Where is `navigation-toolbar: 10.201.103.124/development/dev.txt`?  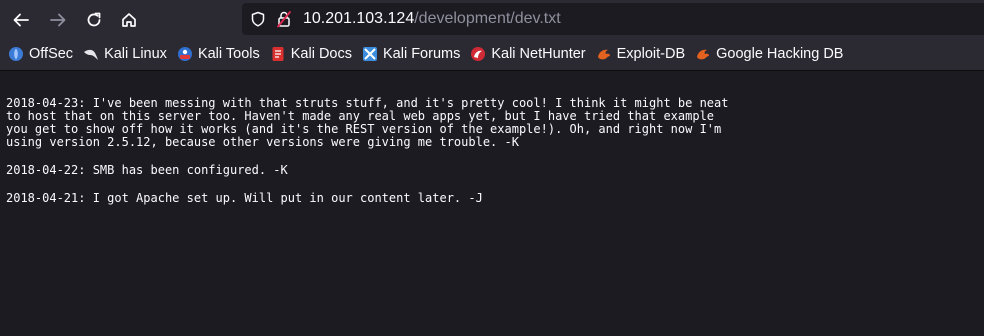 navigation-toolbar: 10.201.103.124/development/dev.txt is located at coordinates (492, 19).